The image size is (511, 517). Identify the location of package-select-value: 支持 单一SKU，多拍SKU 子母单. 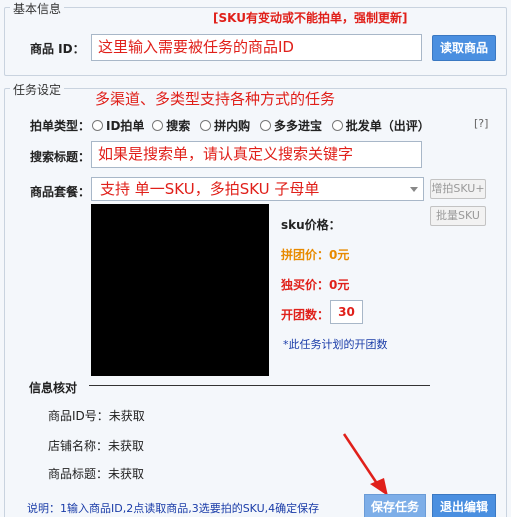
(210, 189).